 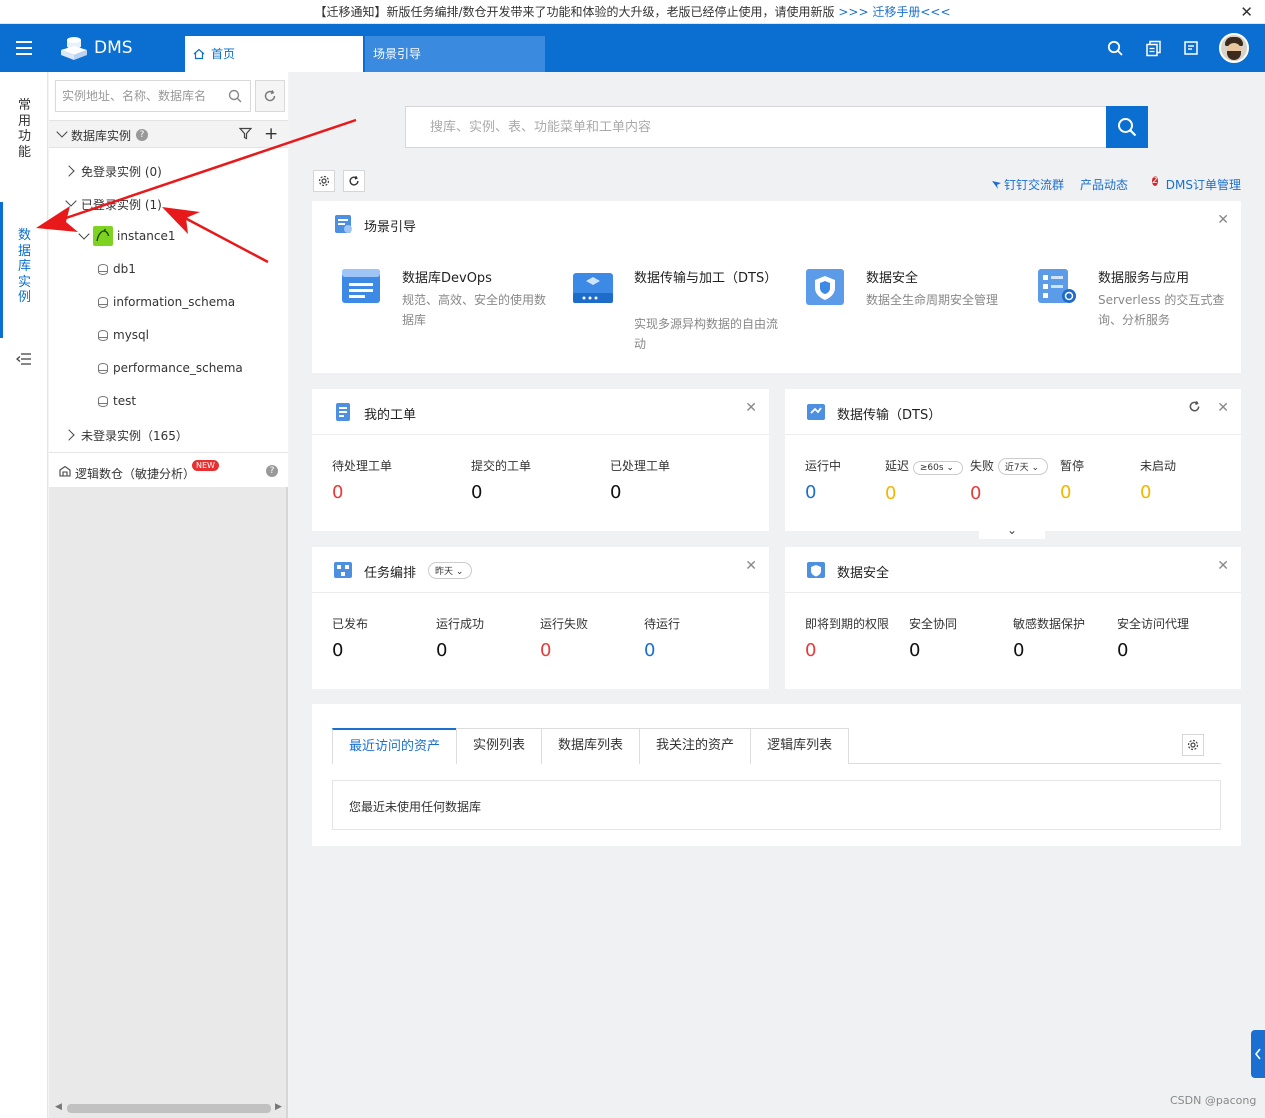 I want to click on tab-home: 首页, so click(x=274, y=54).